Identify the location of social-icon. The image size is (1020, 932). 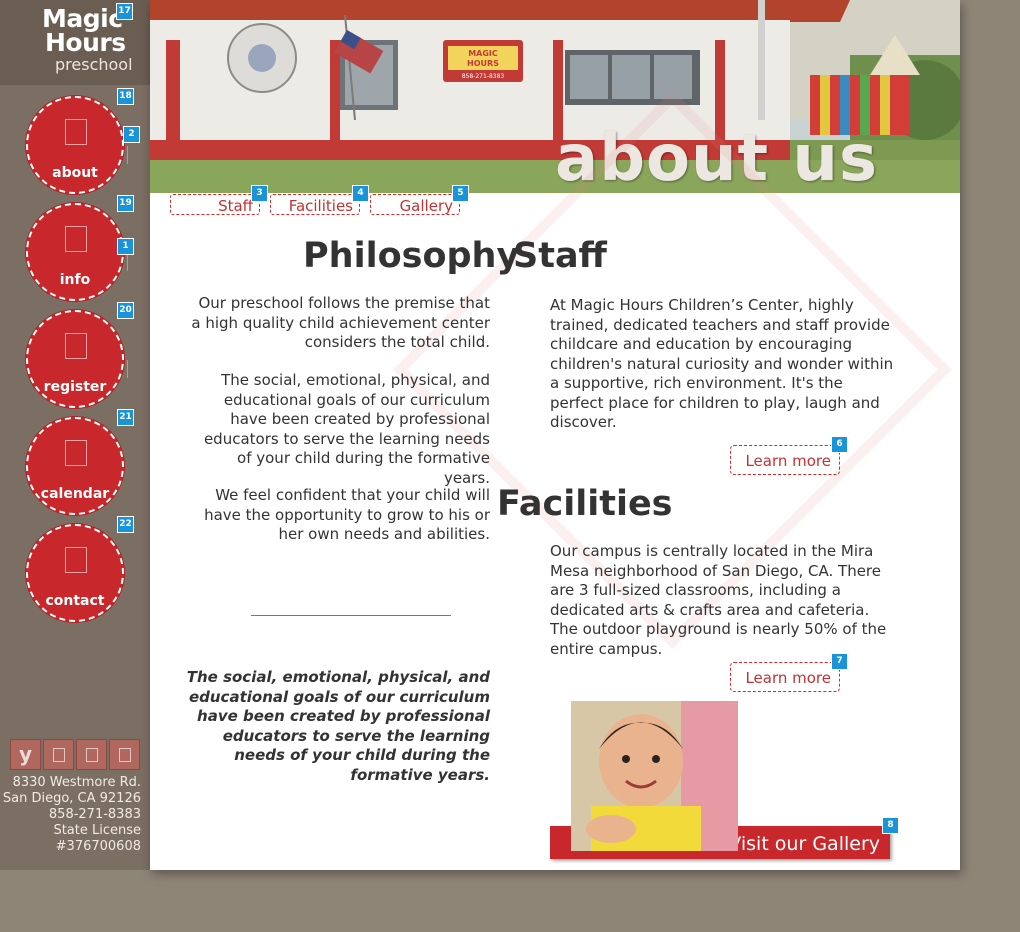
(124, 754).